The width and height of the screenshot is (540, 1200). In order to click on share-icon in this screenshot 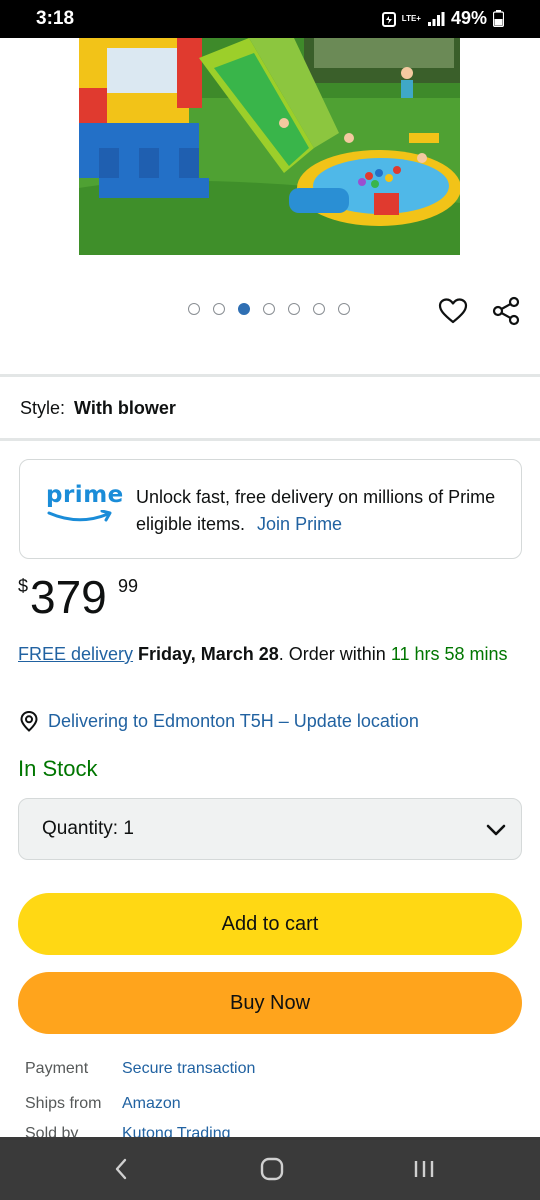, I will do `click(506, 311)`.